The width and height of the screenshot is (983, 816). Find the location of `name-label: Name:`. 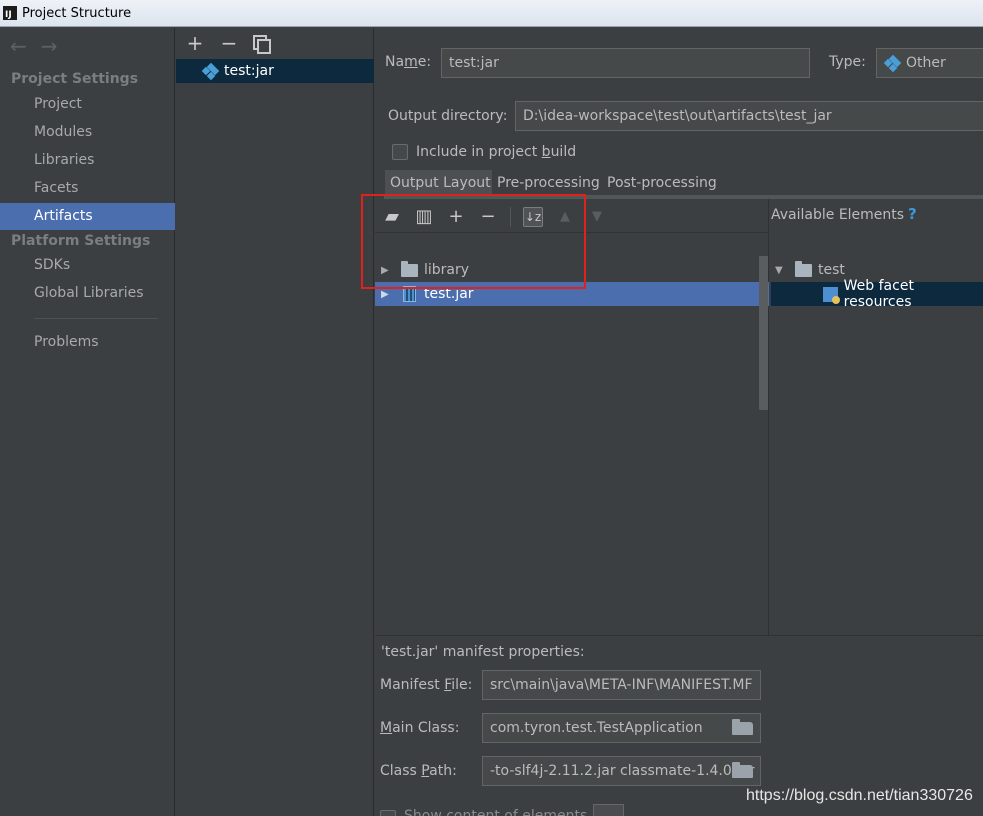

name-label: Name: is located at coordinates (408, 62).